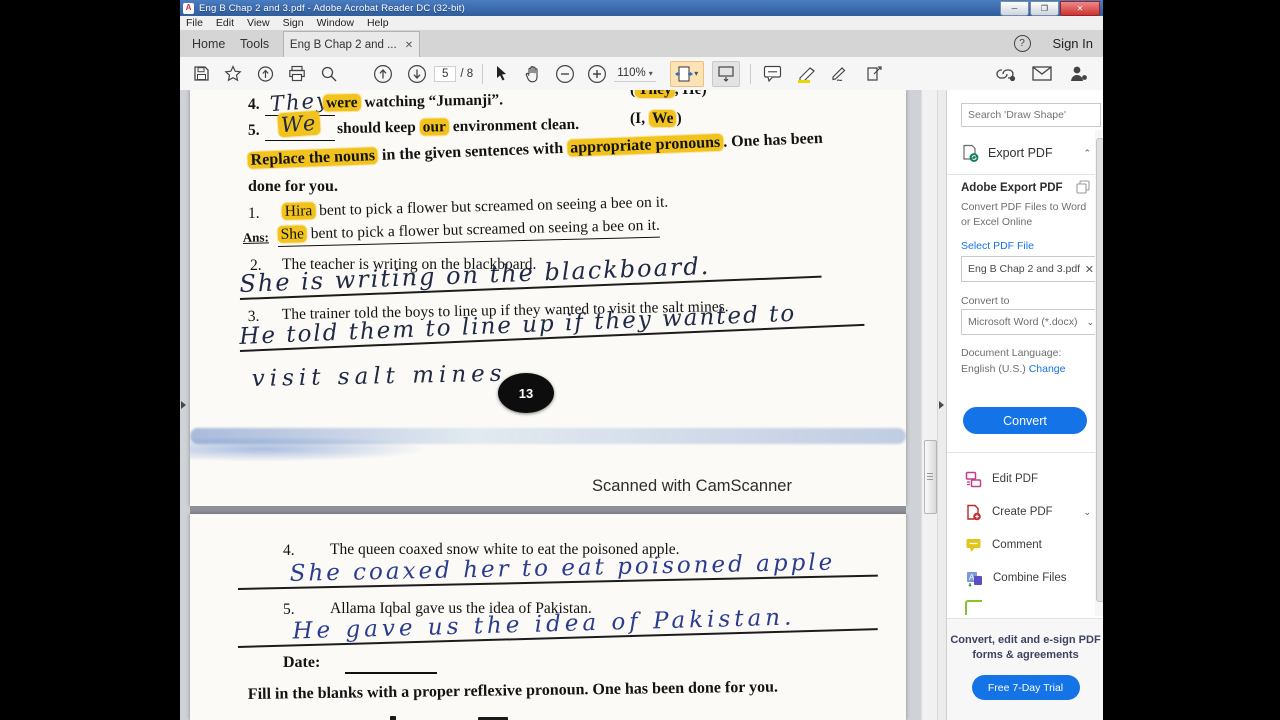 The width and height of the screenshot is (1280, 720). I want to click on tab-home: Home, so click(208, 43).